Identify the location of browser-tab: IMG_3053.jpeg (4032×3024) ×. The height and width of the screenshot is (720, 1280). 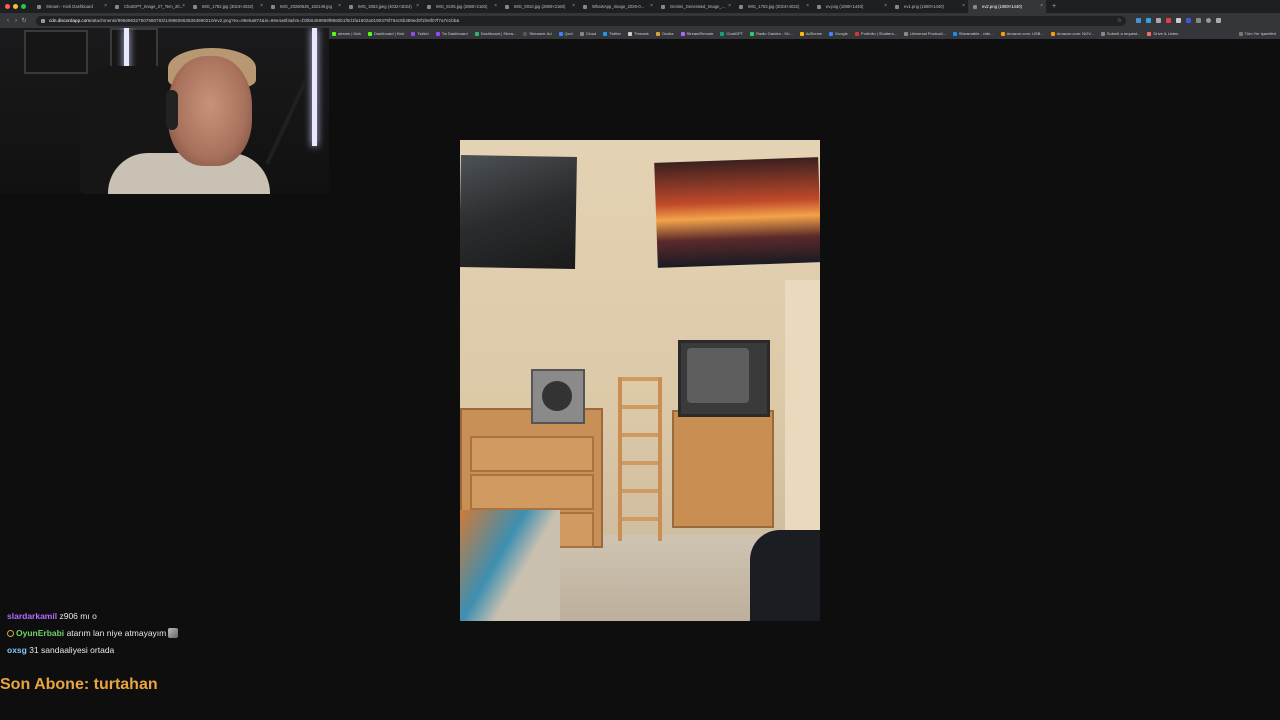
(383, 6).